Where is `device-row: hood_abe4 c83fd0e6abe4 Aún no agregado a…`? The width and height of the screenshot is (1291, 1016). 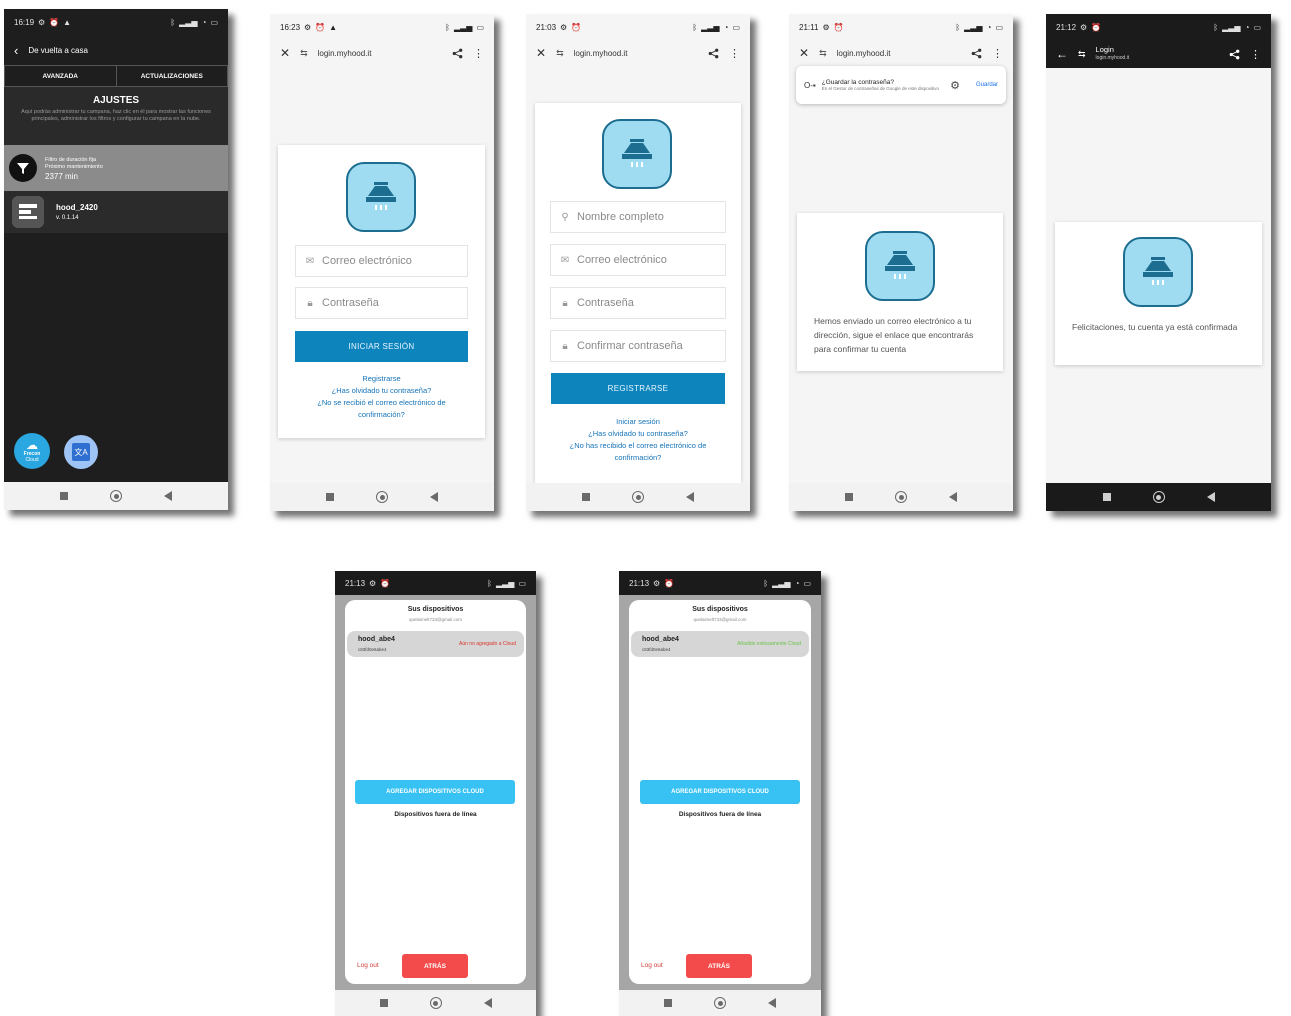
device-row: hood_abe4 c83fd0e6abe4 Aún no agregado a… is located at coordinates (435, 644).